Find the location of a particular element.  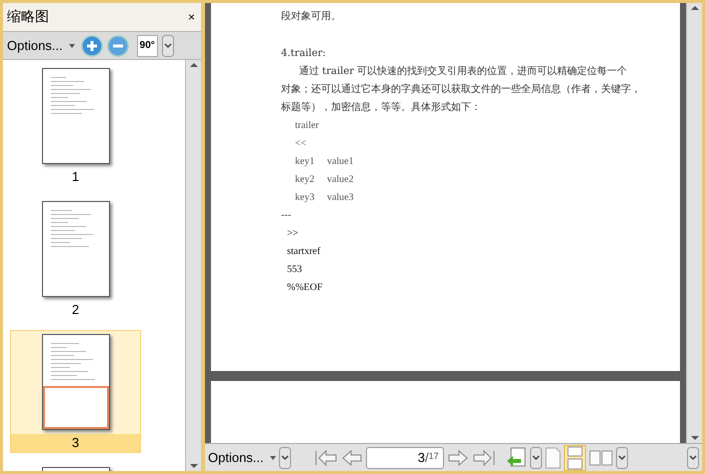

thumbnail-item: 2 is located at coordinates (75, 258).